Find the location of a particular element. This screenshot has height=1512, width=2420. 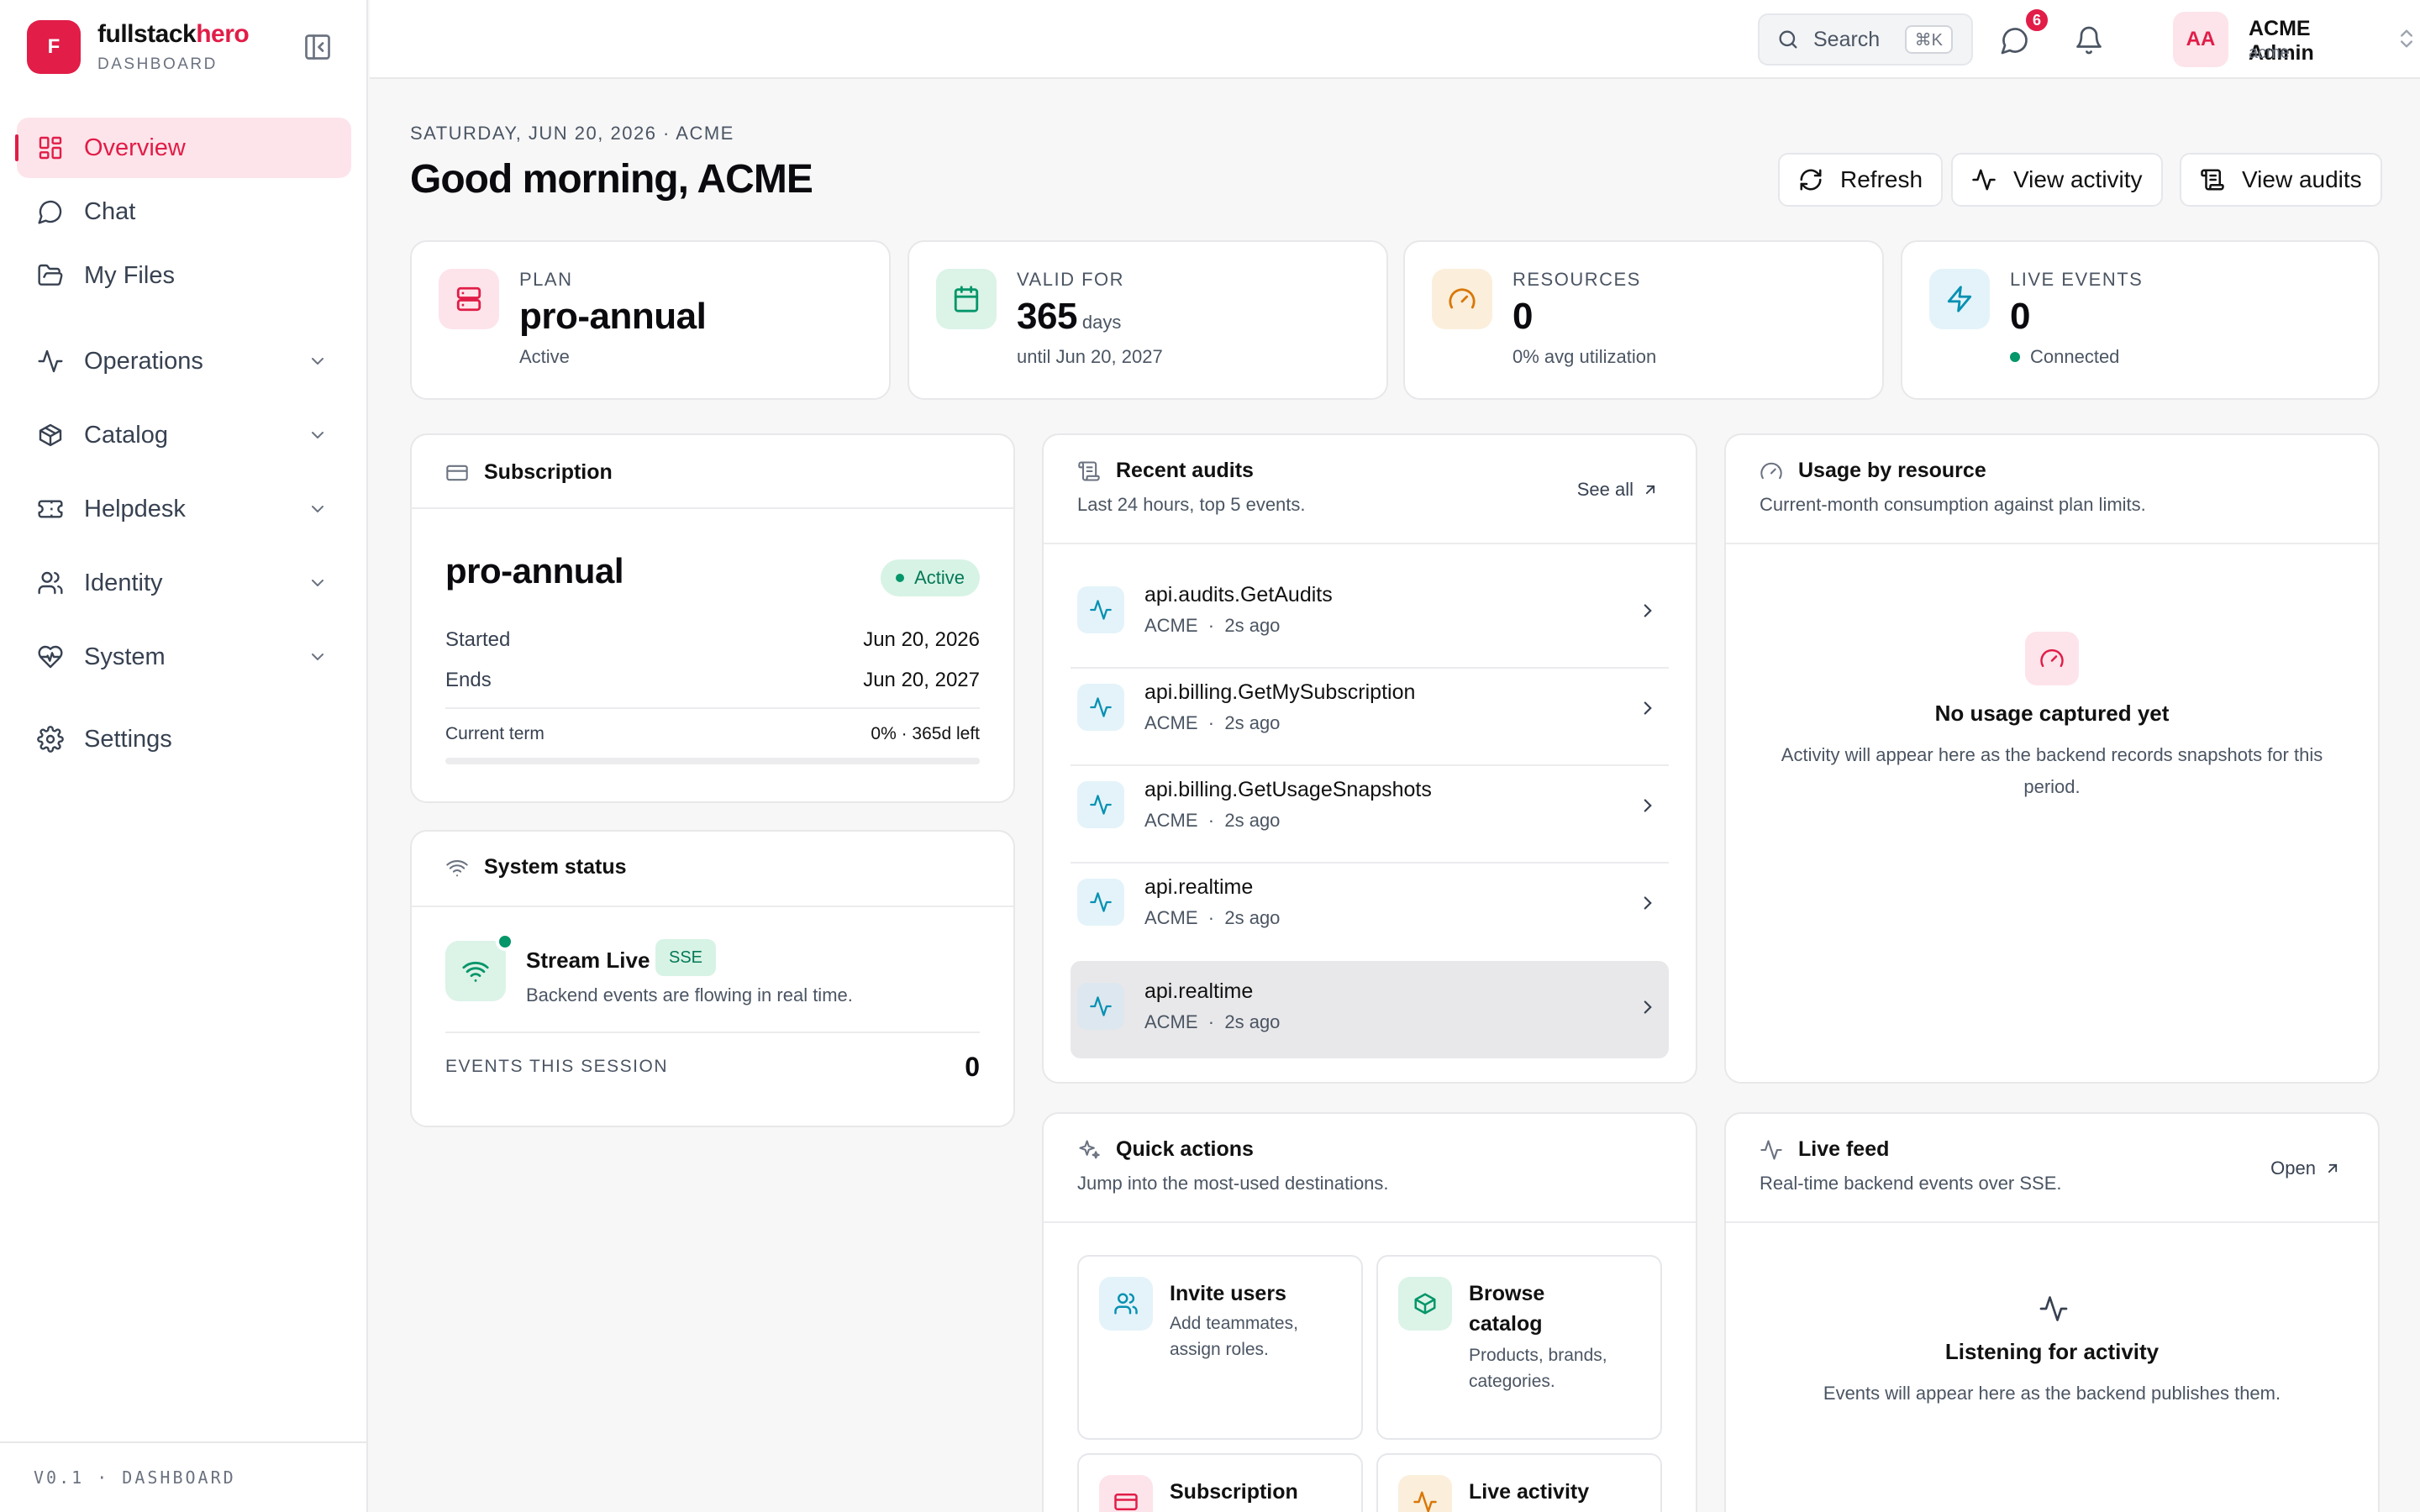

view-audits-button: View audits is located at coordinates (2281, 180).